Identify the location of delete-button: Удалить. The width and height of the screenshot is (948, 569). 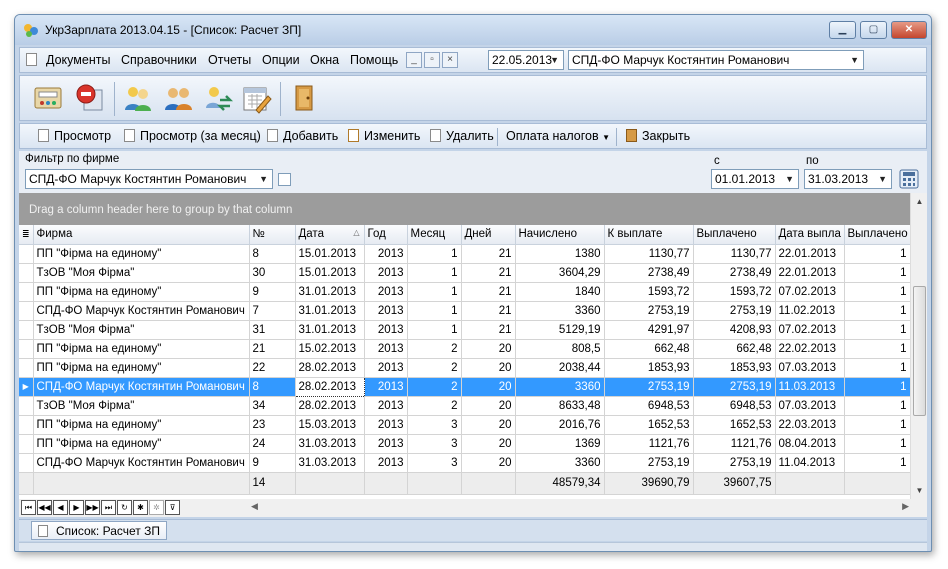
(462, 136).